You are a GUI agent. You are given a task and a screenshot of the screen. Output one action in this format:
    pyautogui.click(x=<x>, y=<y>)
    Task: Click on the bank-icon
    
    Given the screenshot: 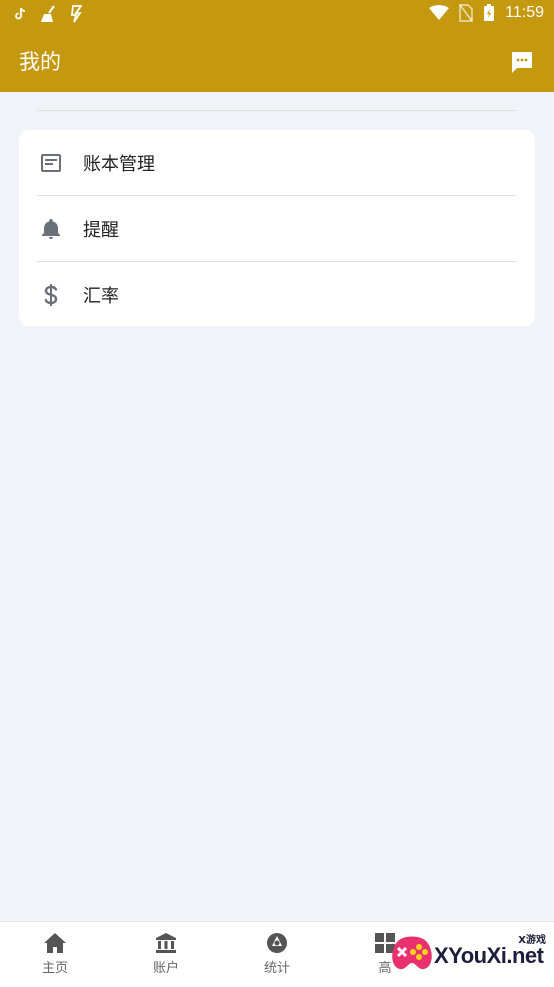 What is the action you would take?
    pyautogui.click(x=166, y=943)
    